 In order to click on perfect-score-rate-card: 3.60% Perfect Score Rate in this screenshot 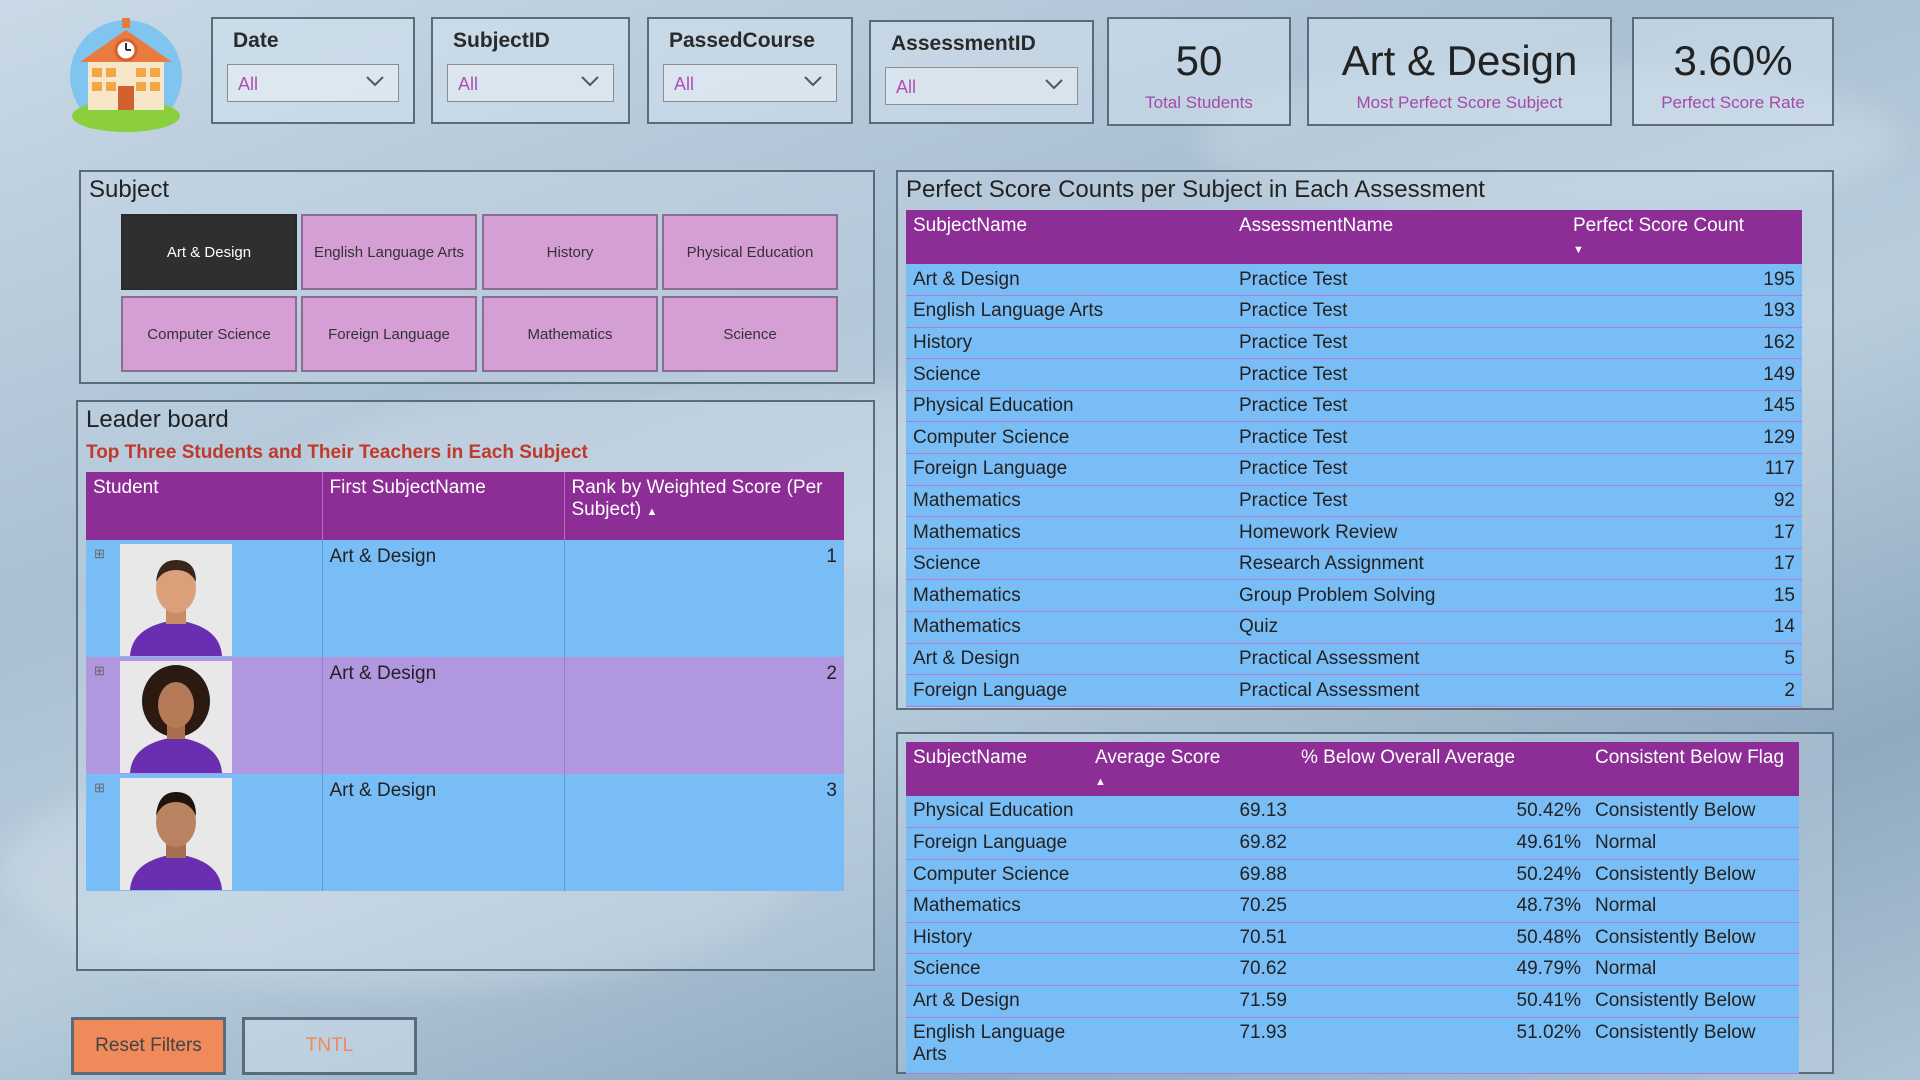, I will do `click(1733, 71)`.